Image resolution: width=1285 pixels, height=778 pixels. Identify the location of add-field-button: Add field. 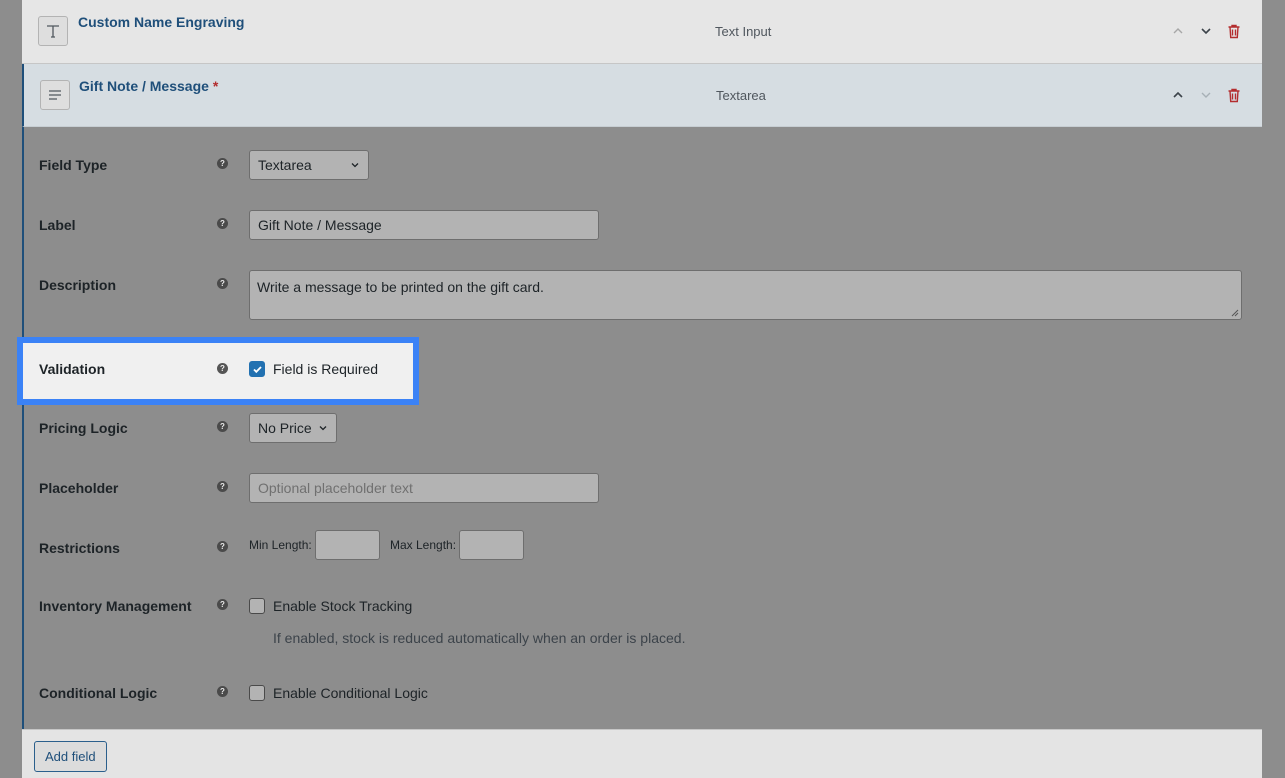
(70, 756).